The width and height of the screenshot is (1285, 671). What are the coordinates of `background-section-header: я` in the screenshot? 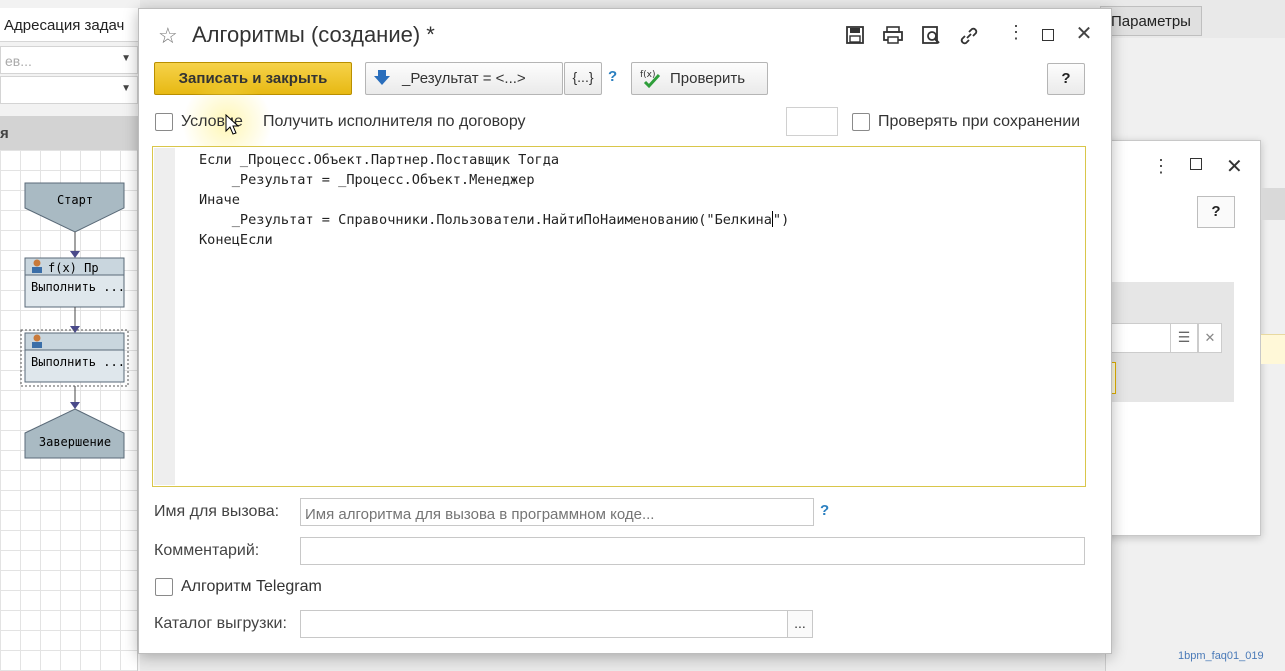 It's located at (70, 133).